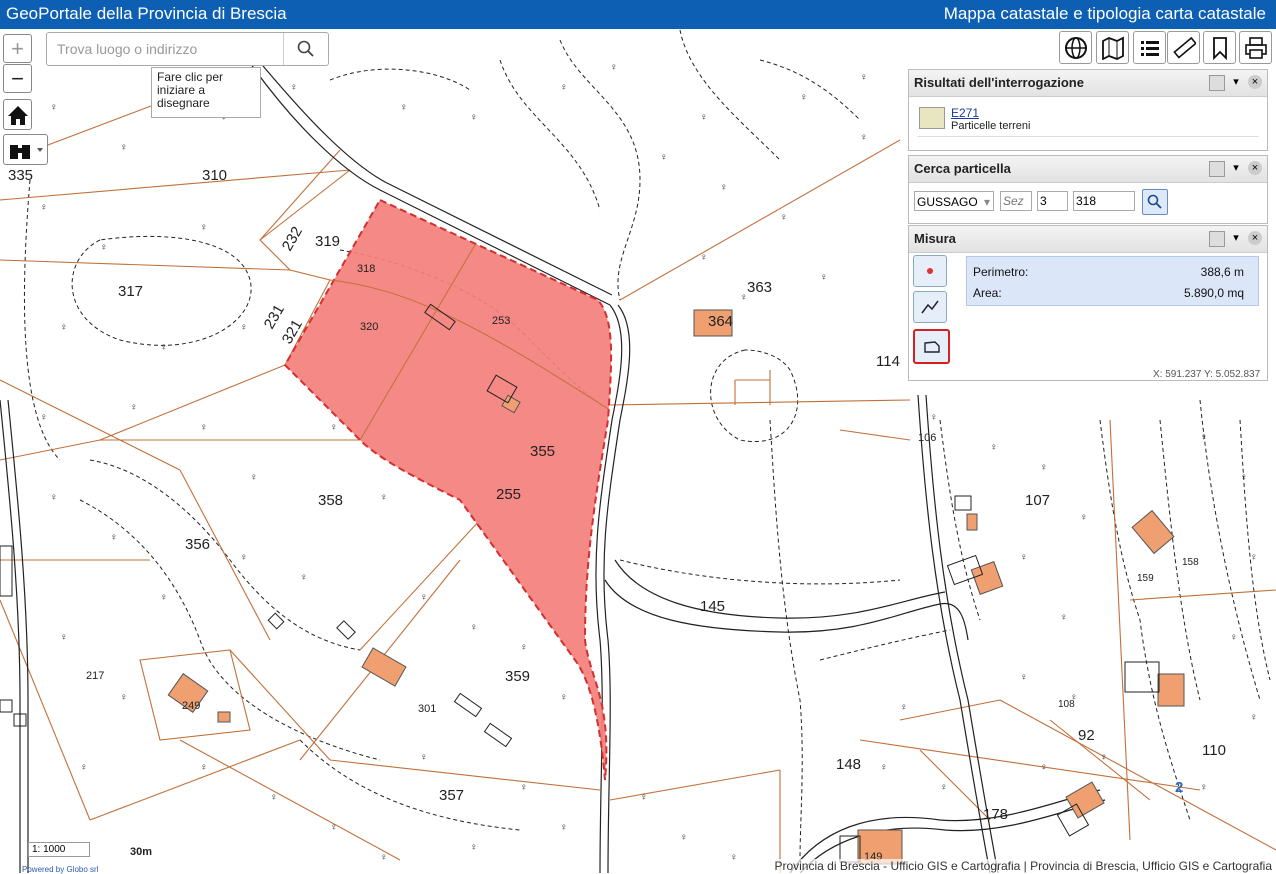 This screenshot has height=874, width=1276. What do you see at coordinates (1183, 47) in the screenshot?
I see `measure-button` at bounding box center [1183, 47].